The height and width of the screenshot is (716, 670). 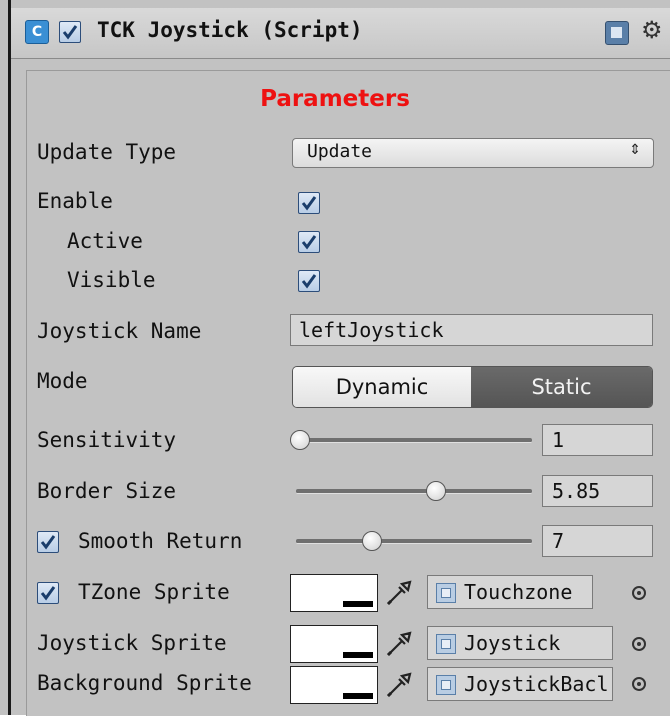 What do you see at coordinates (414, 541) in the screenshot?
I see `smooth-return-slider-track` at bounding box center [414, 541].